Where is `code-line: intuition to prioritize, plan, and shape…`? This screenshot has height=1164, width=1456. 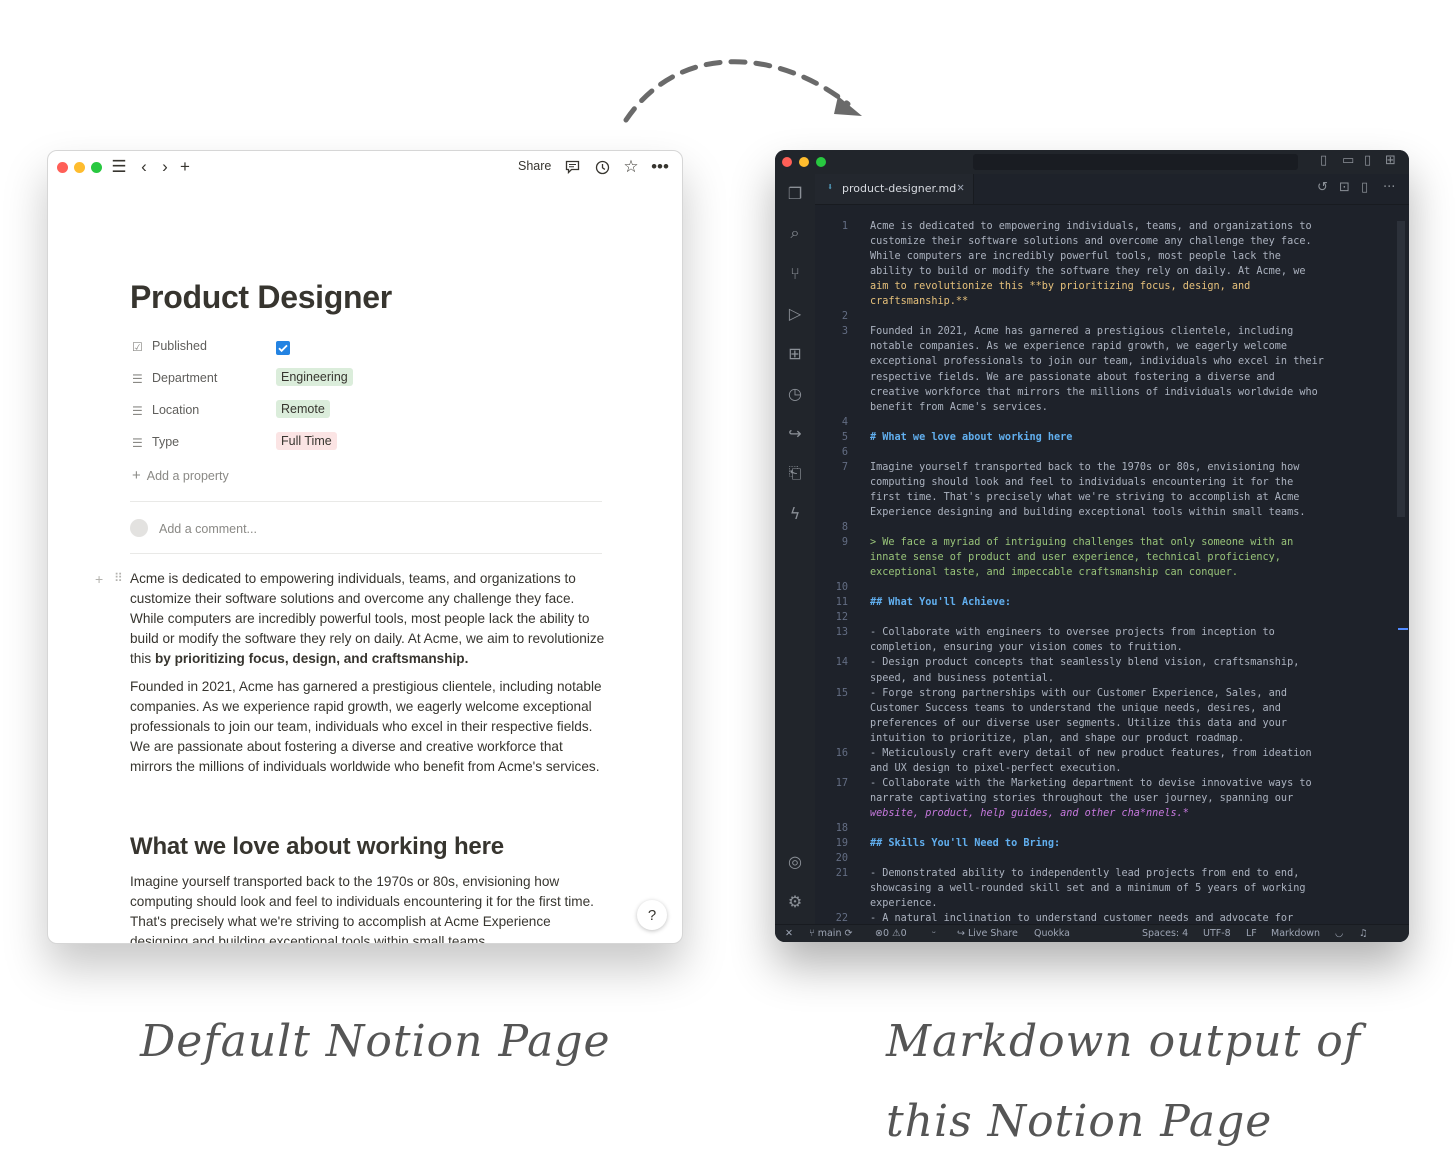
code-line: intuition to prioritize, plan, and shape… is located at coordinates (1057, 738).